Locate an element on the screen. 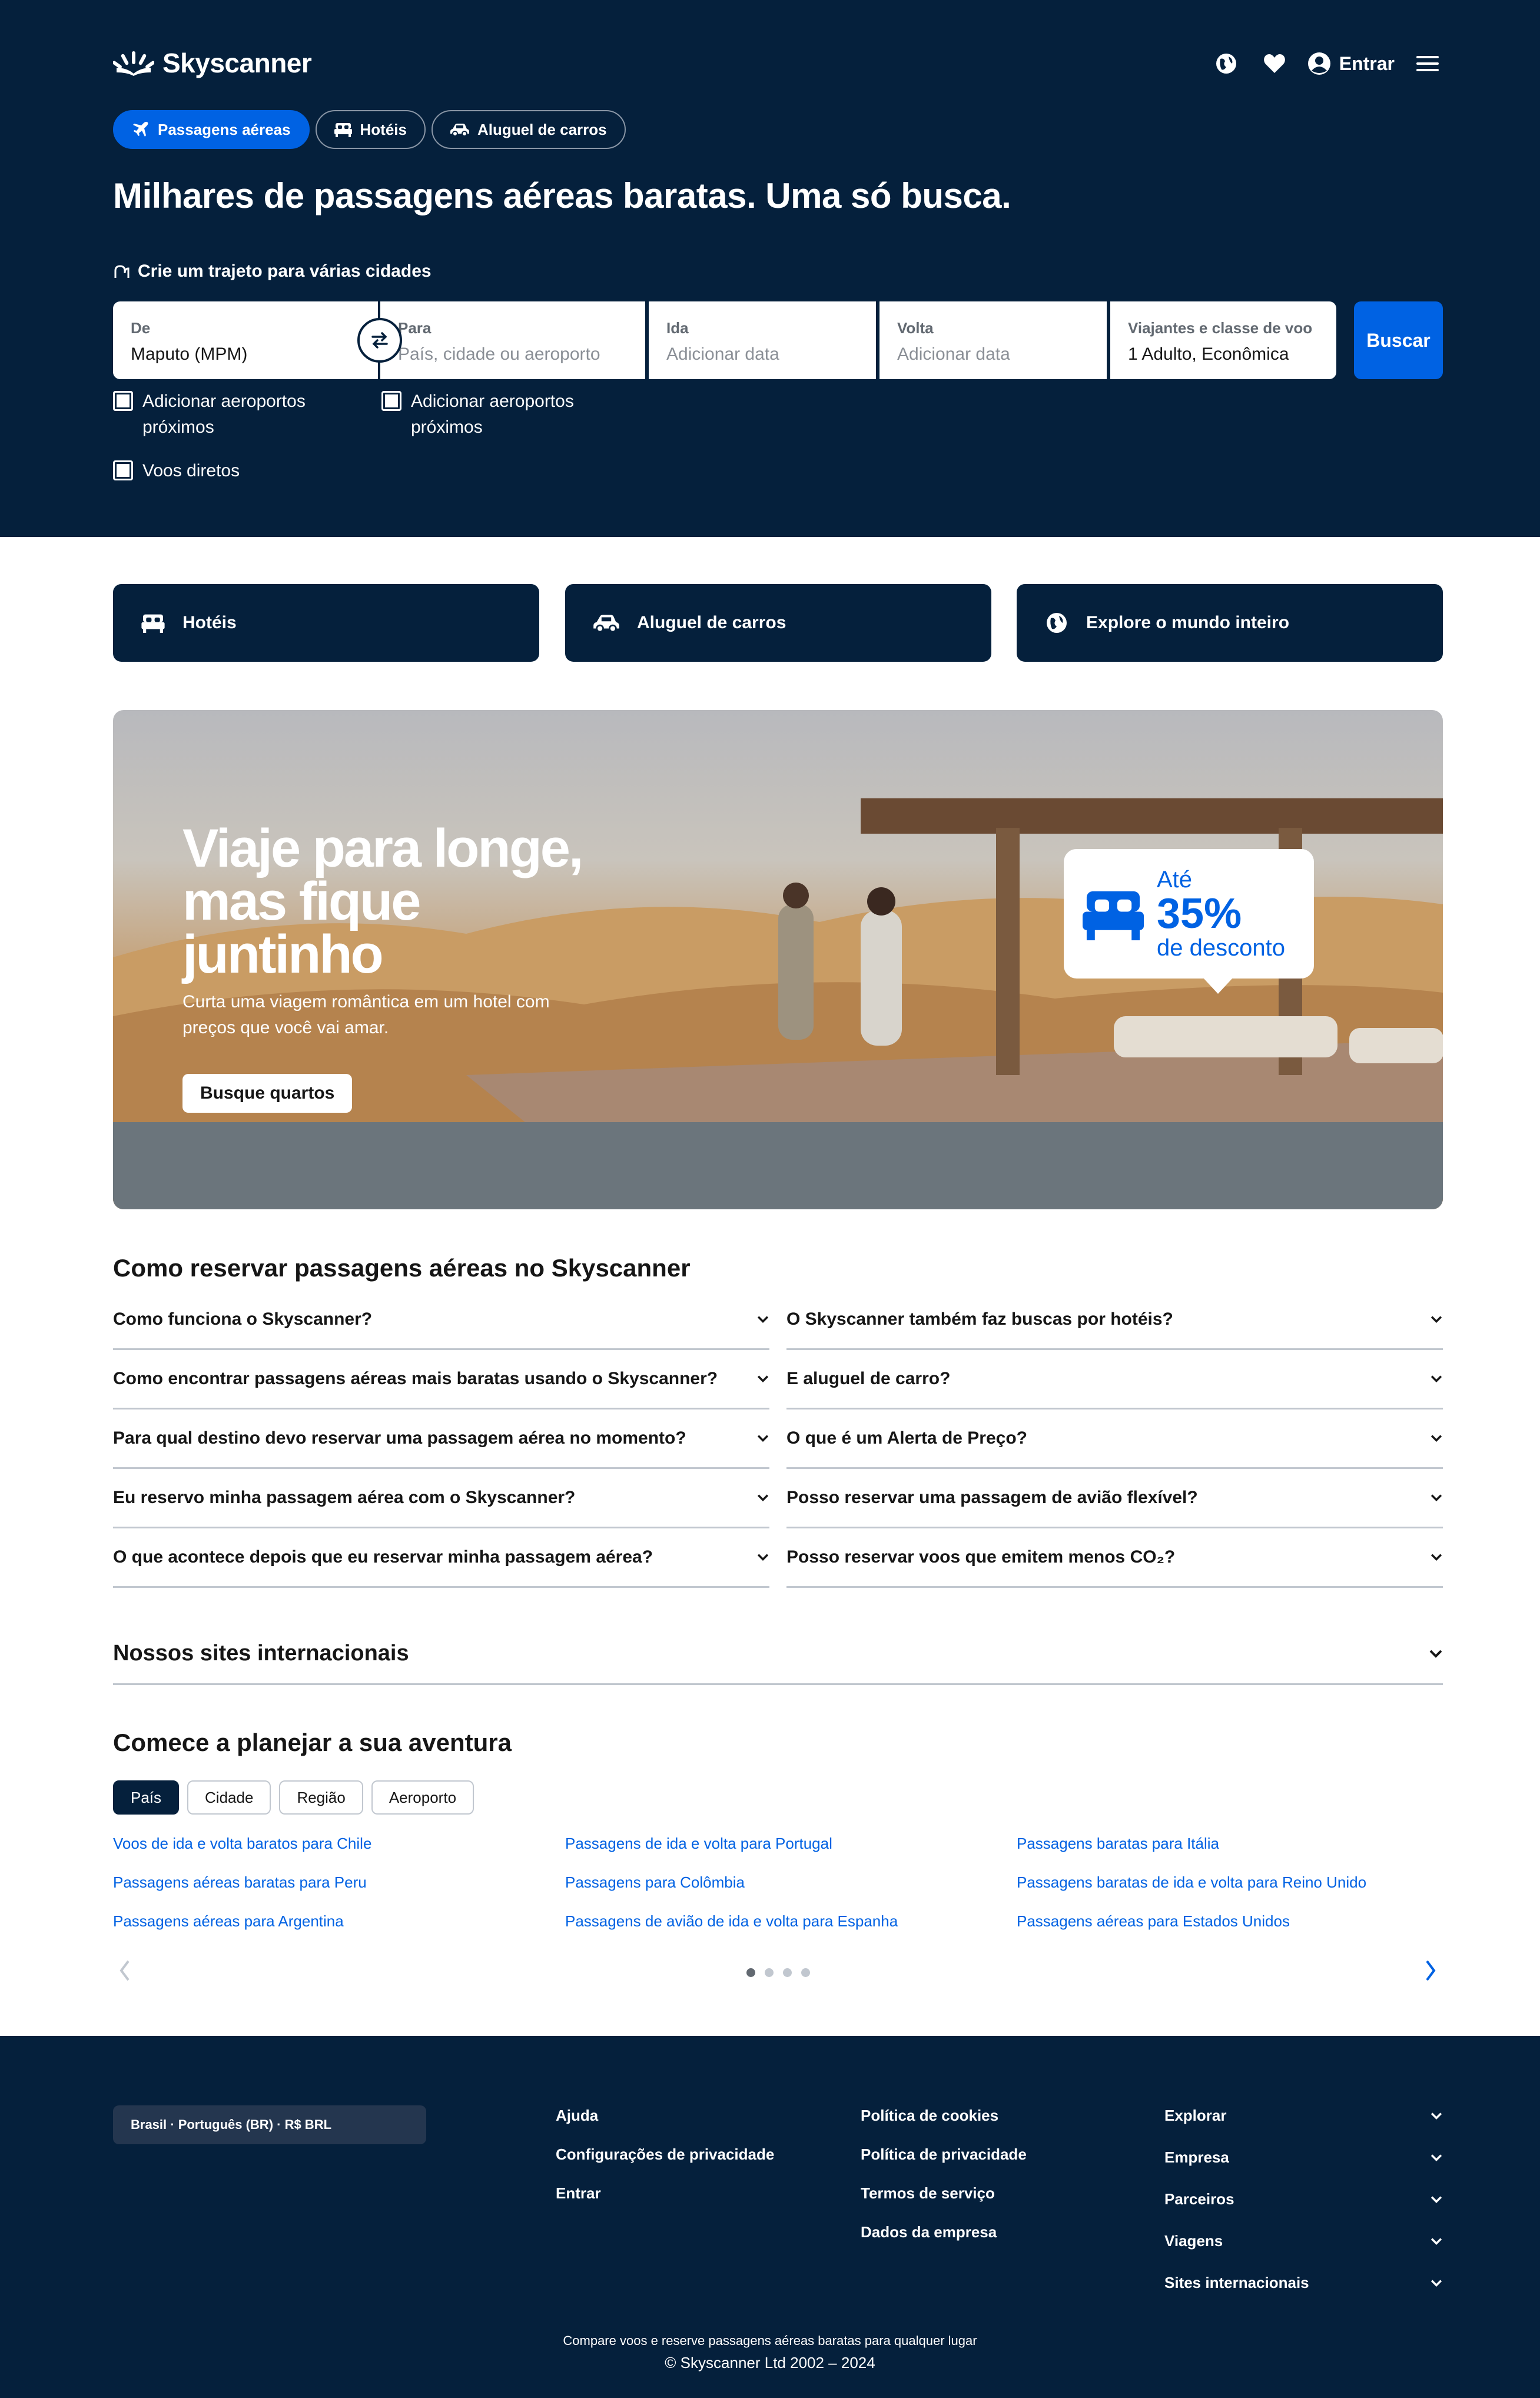  travellers-label: Viajantes e classe de voo is located at coordinates (1220, 328).